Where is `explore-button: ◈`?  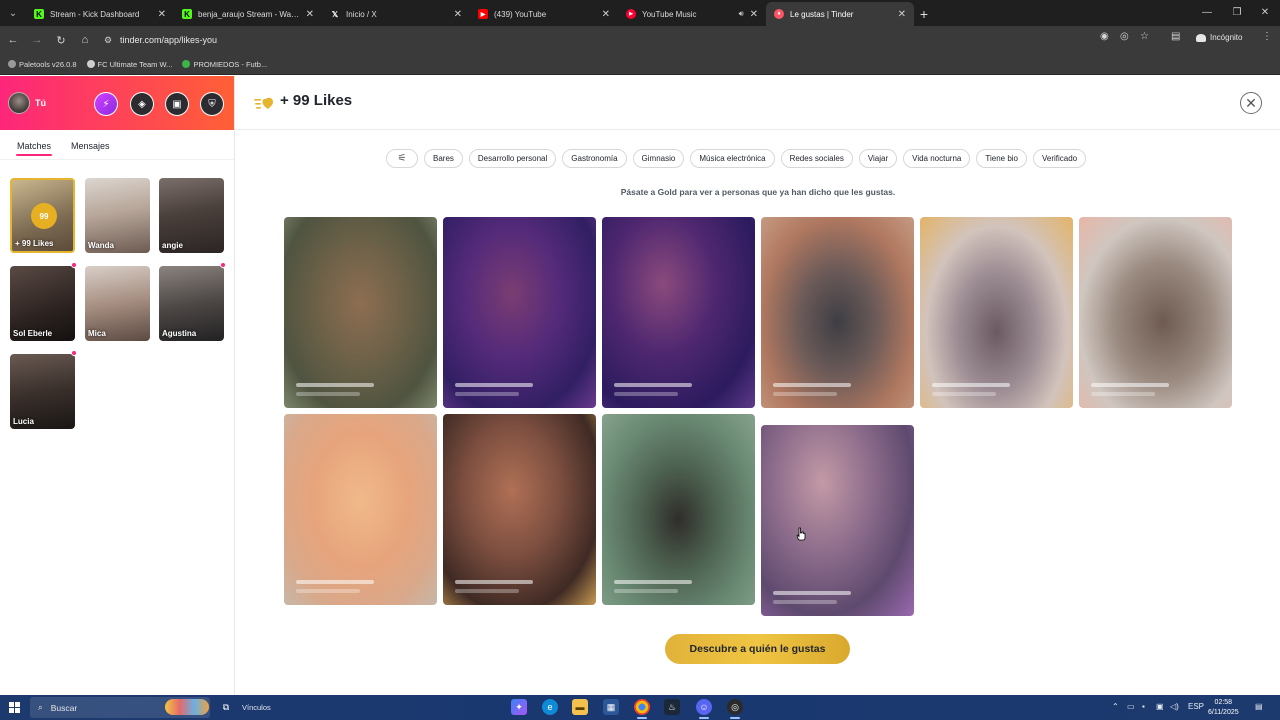 explore-button: ◈ is located at coordinates (142, 104).